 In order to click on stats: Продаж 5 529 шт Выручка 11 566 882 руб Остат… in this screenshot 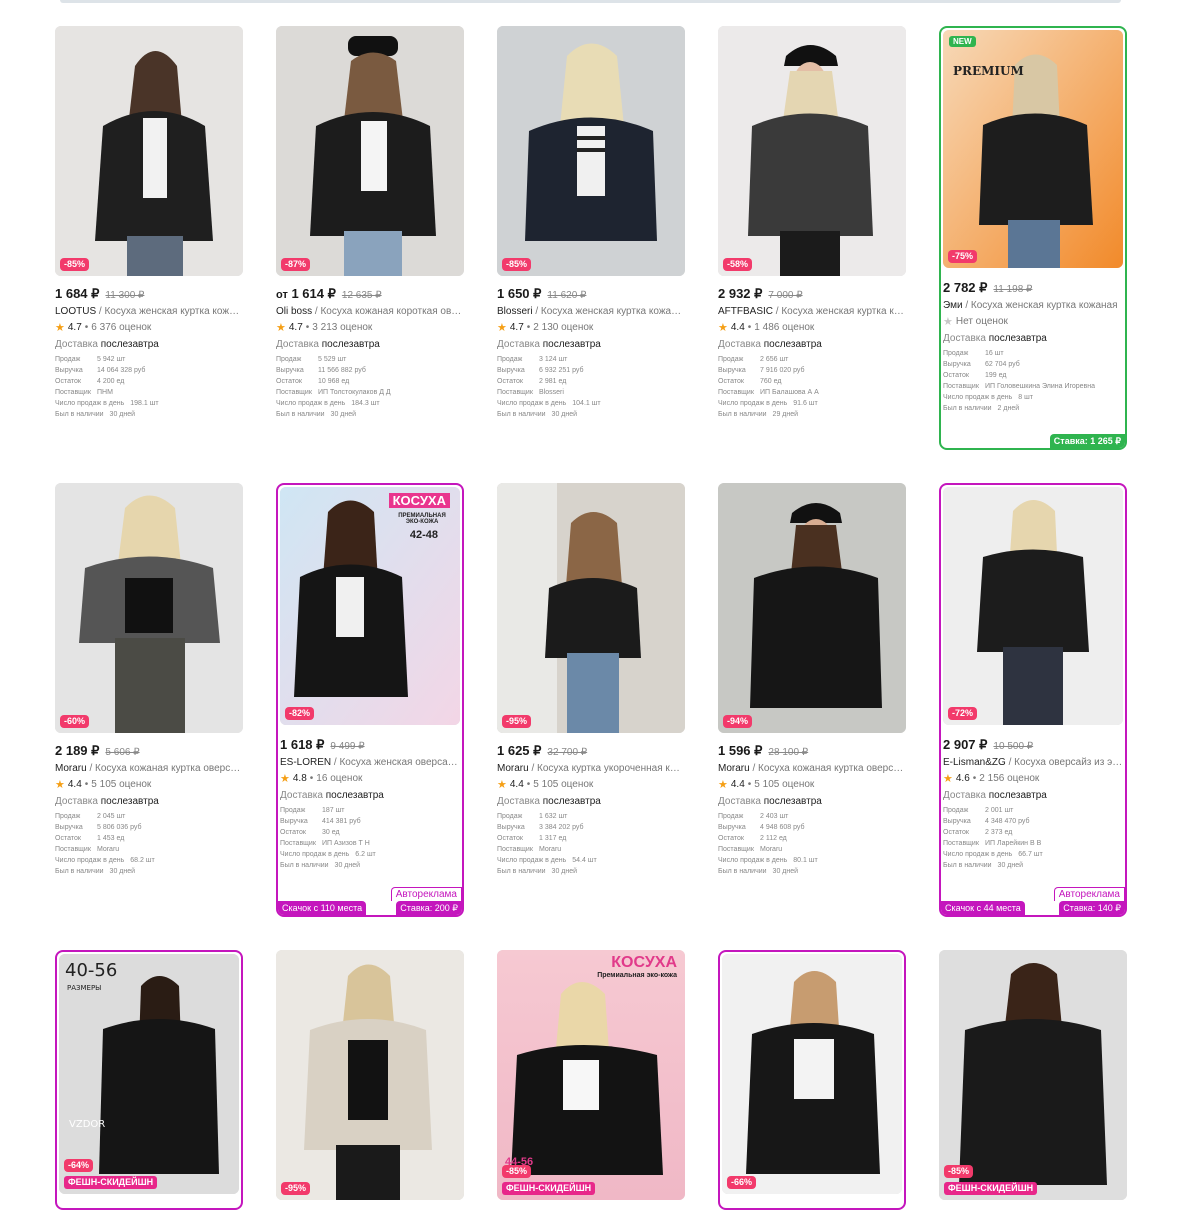, I will do `click(370, 387)`.